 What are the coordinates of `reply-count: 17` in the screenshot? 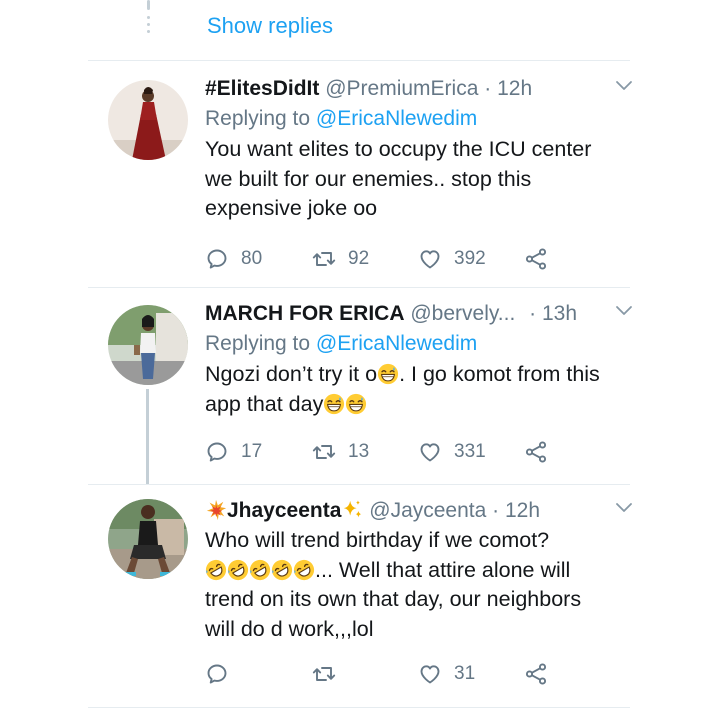 It's located at (252, 451).